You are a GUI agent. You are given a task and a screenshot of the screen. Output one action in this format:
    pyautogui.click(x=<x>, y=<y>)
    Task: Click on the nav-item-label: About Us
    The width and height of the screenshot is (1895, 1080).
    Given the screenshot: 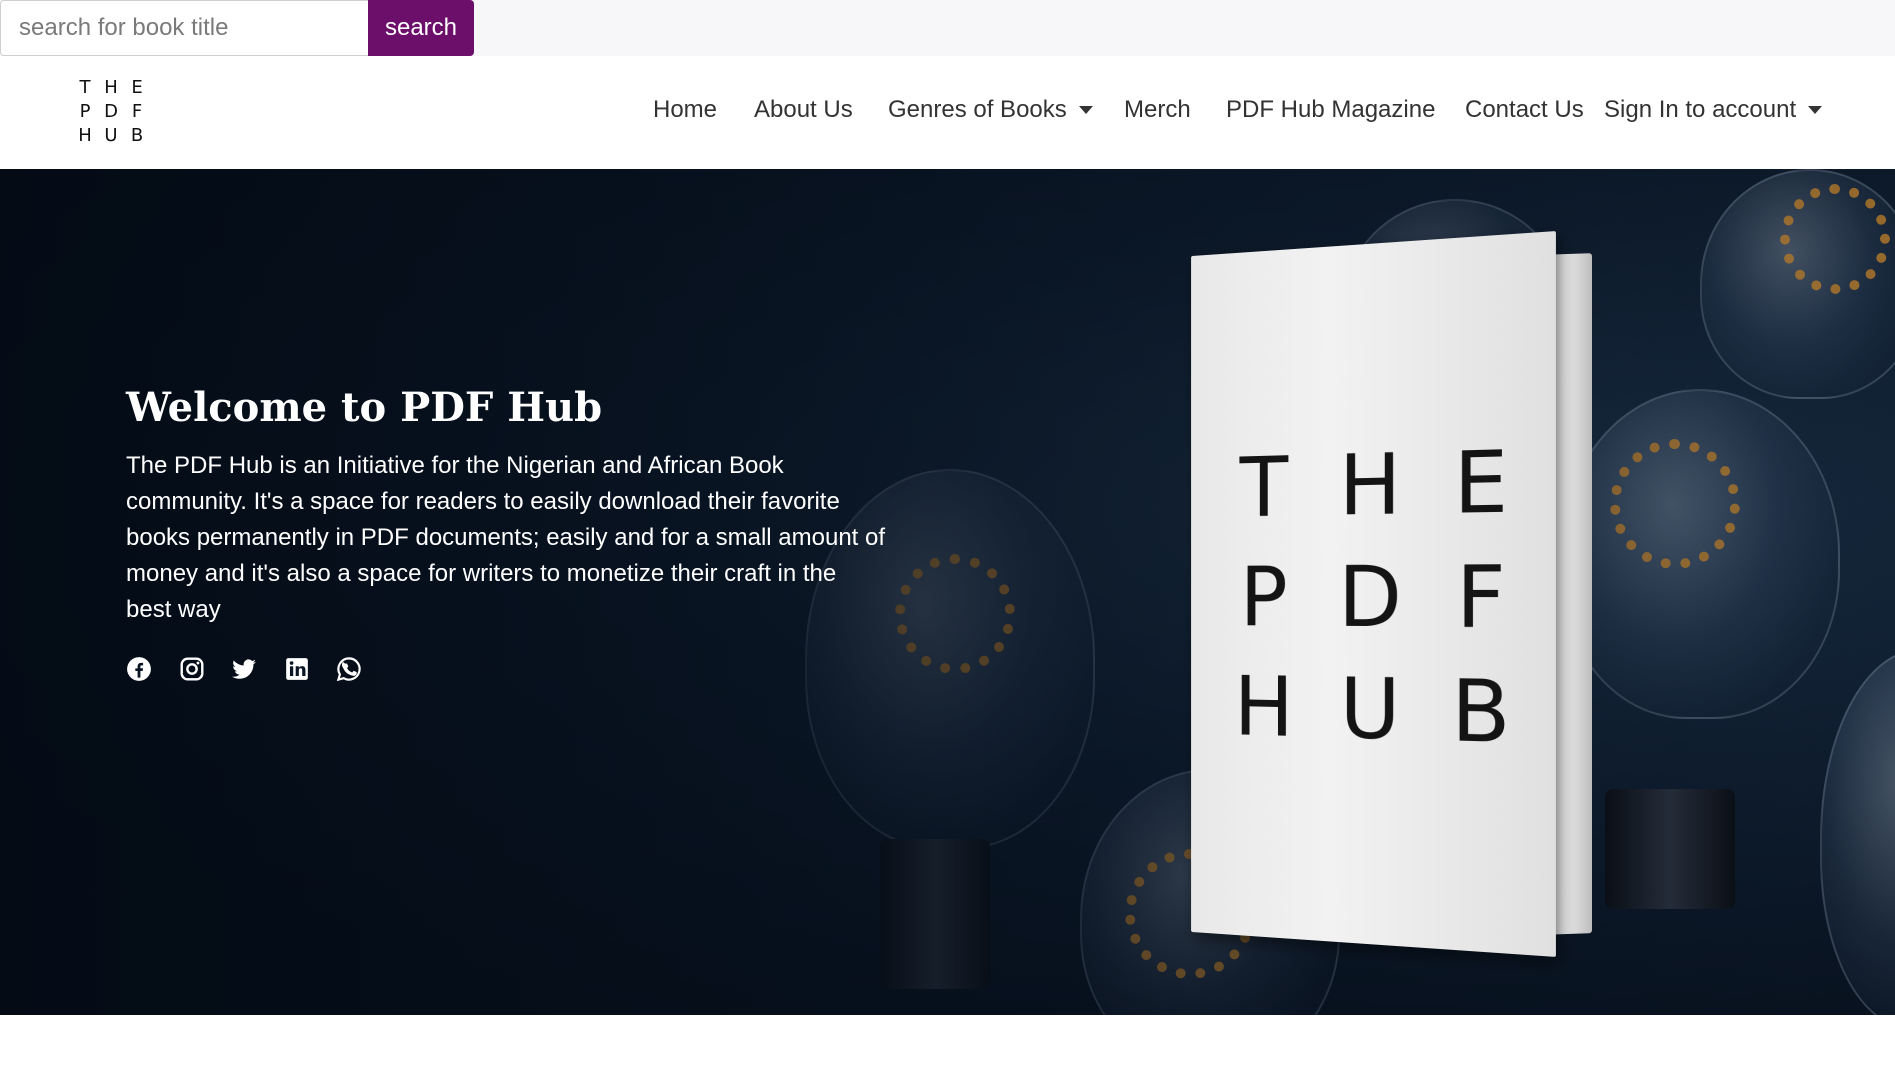 What is the action you would take?
    pyautogui.click(x=803, y=109)
    